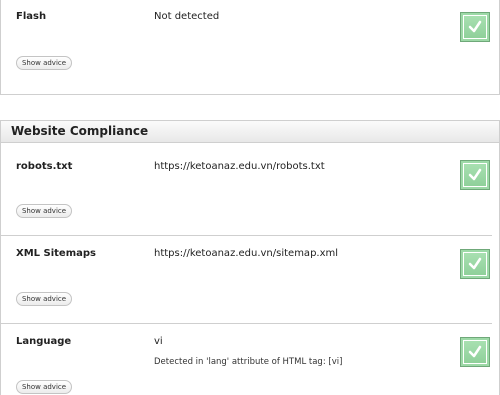  I want to click on language-show-advice-button: Show advice, so click(44, 387).